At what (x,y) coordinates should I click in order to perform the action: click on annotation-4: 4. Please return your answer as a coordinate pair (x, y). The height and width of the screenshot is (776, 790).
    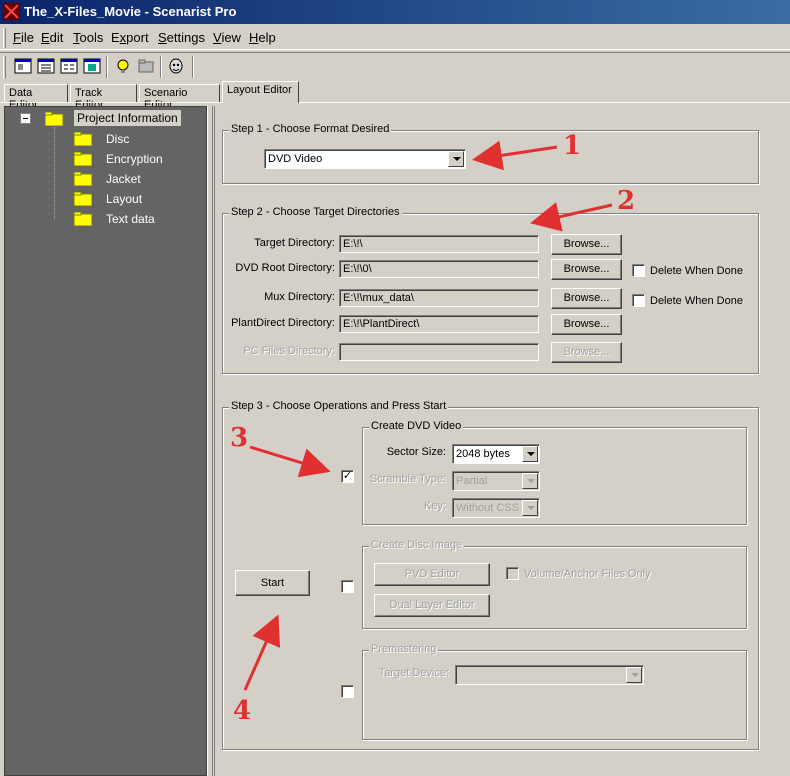
    Looking at the image, I should click on (242, 711).